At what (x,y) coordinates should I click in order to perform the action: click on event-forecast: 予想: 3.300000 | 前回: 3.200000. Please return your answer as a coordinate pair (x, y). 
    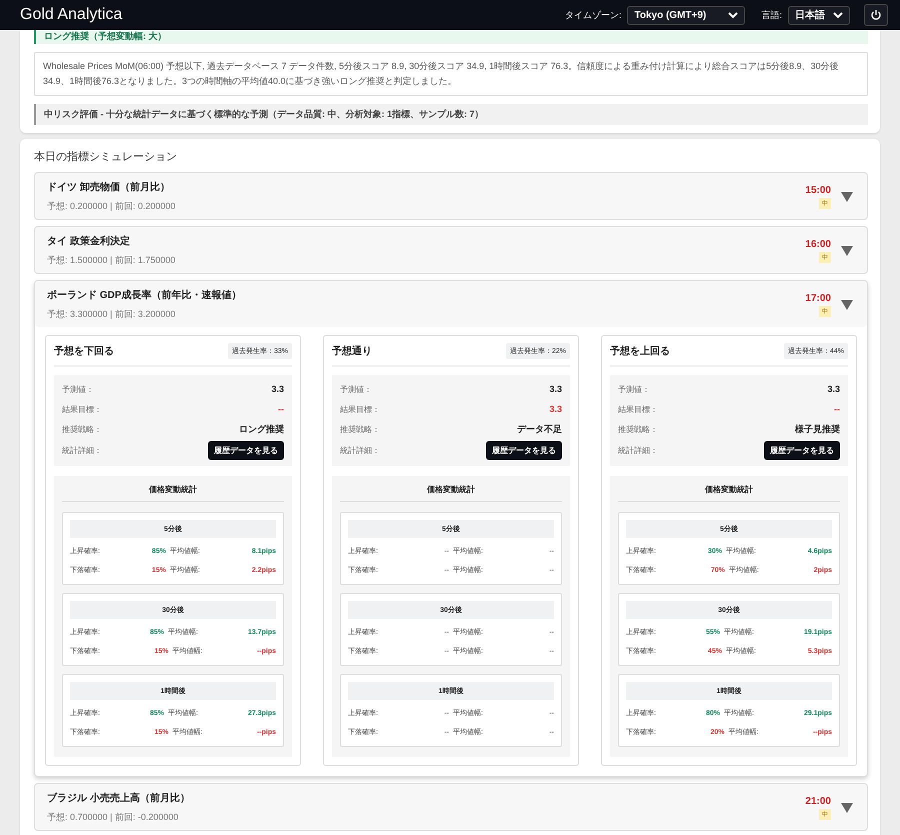
    Looking at the image, I should click on (111, 314).